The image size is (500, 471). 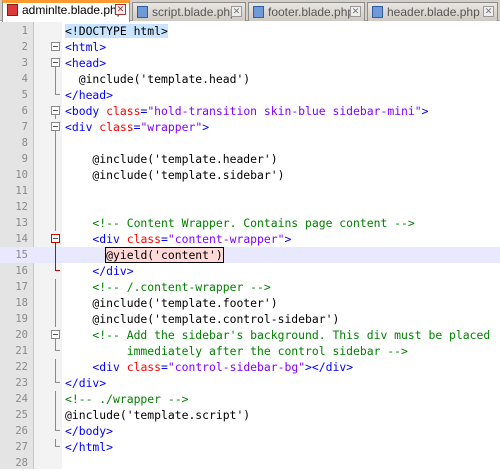 What do you see at coordinates (175, 175) in the screenshot?
I see `code-token: @include('template.sidebar')` at bounding box center [175, 175].